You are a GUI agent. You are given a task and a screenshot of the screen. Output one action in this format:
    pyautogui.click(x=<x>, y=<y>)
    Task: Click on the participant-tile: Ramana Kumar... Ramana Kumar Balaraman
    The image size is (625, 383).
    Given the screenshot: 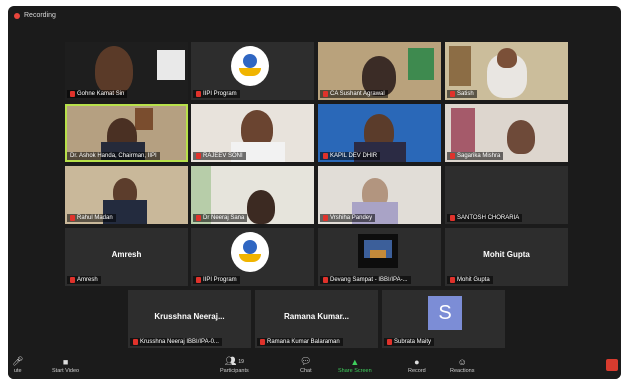 What is the action you would take?
    pyautogui.click(x=316, y=319)
    